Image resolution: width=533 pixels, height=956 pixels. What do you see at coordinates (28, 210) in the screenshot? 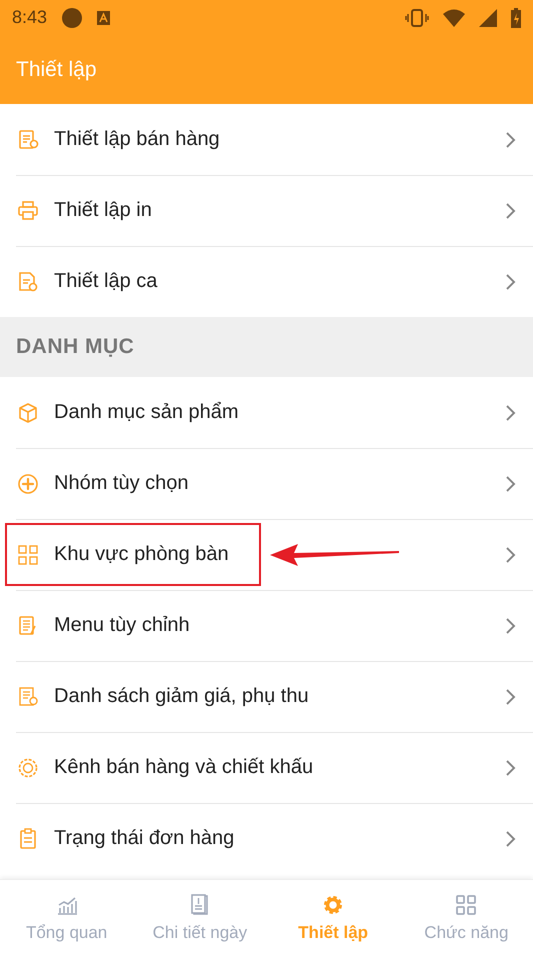
I see `printer-icon` at bounding box center [28, 210].